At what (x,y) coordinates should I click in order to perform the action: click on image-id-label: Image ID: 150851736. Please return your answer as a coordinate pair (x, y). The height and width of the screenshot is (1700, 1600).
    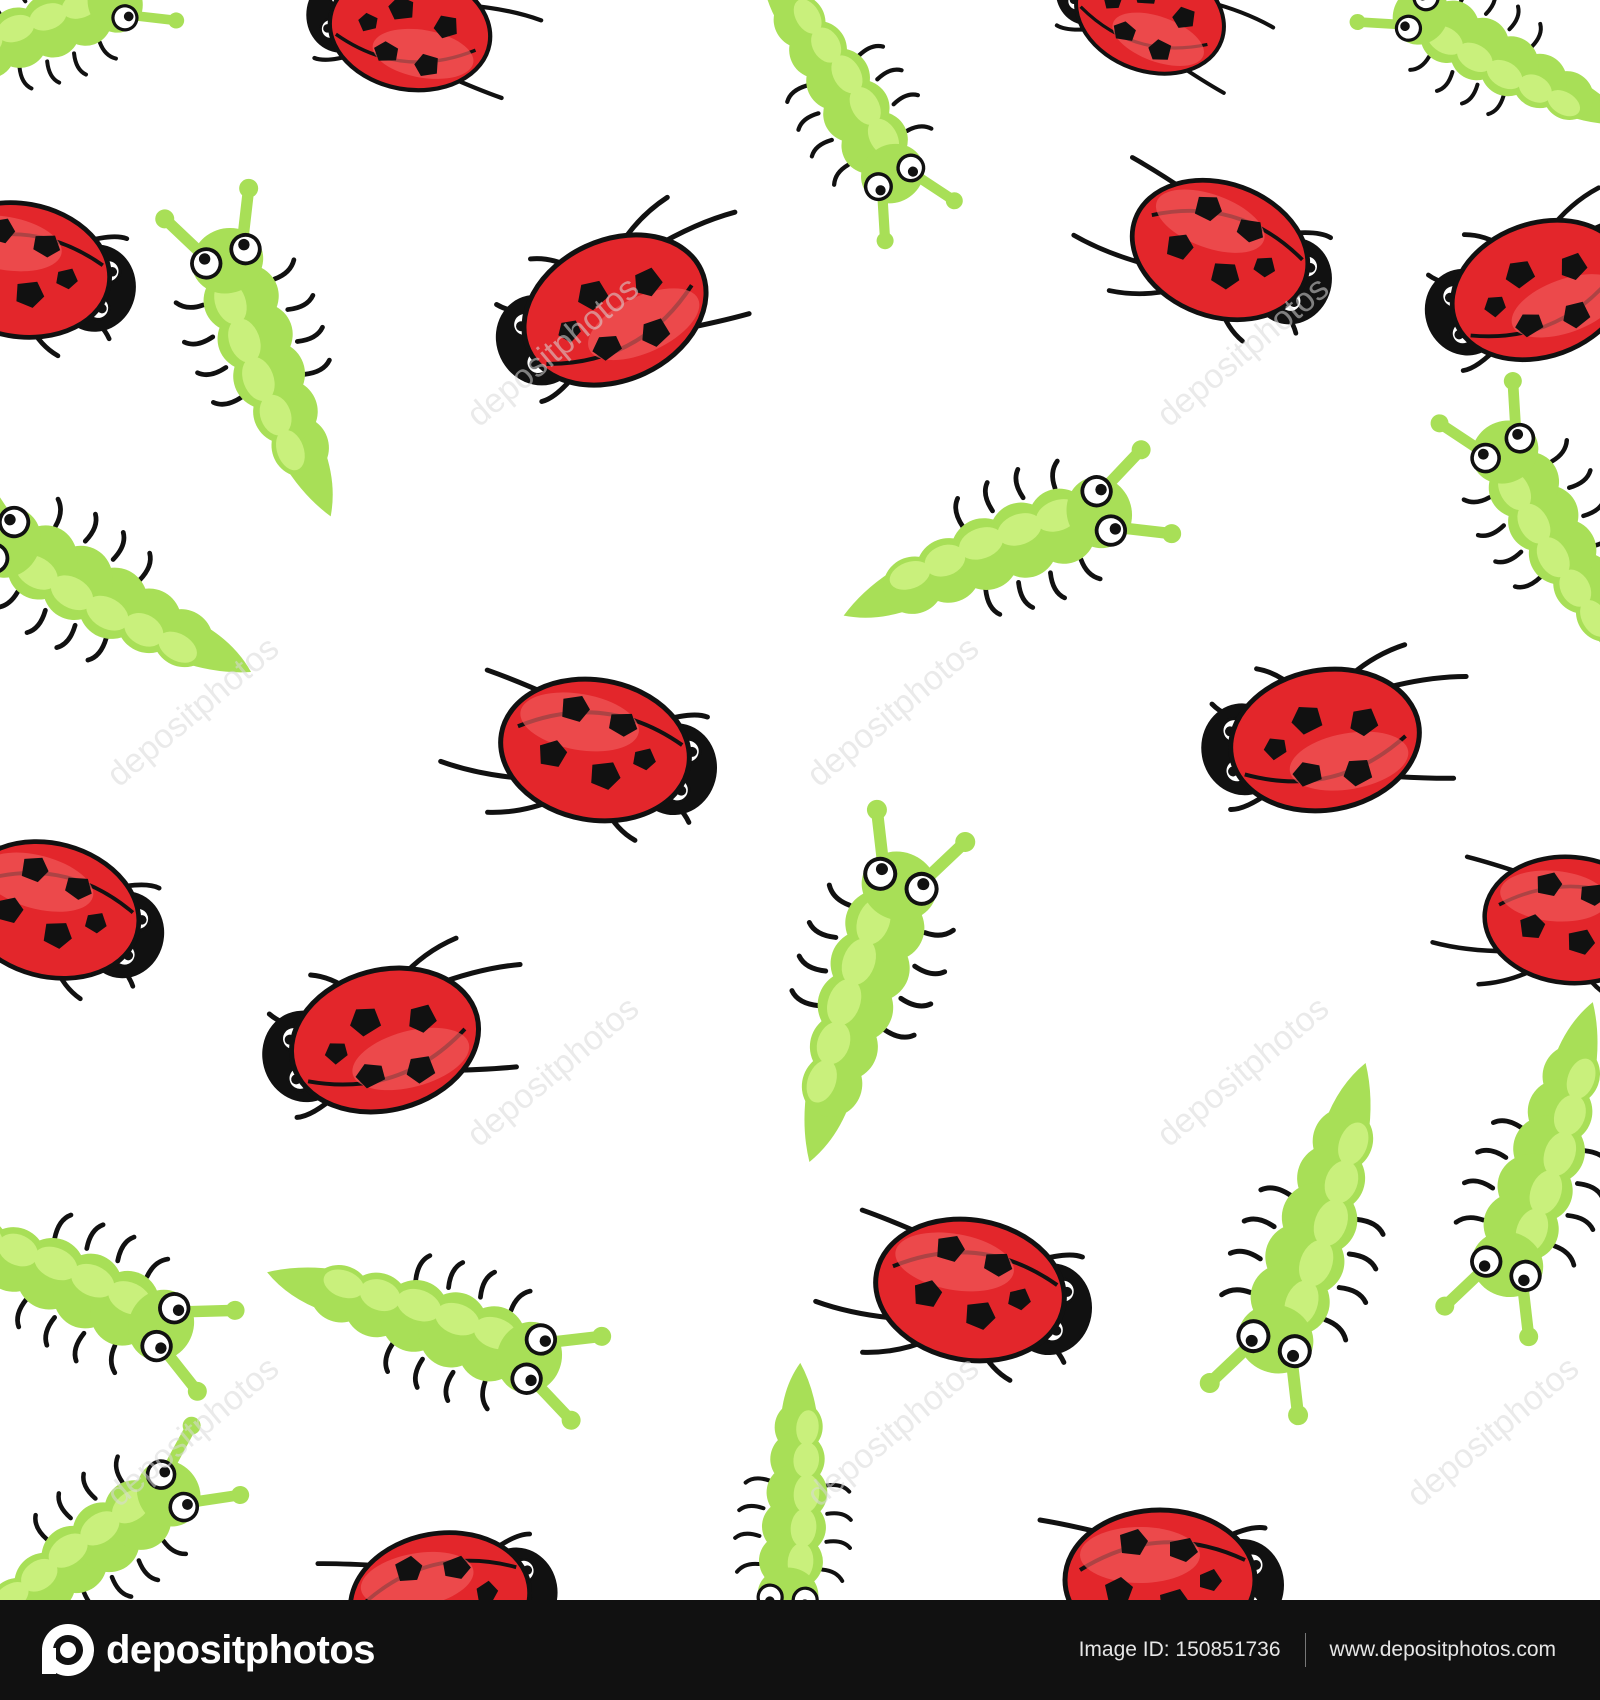
    Looking at the image, I should click on (1179, 1649).